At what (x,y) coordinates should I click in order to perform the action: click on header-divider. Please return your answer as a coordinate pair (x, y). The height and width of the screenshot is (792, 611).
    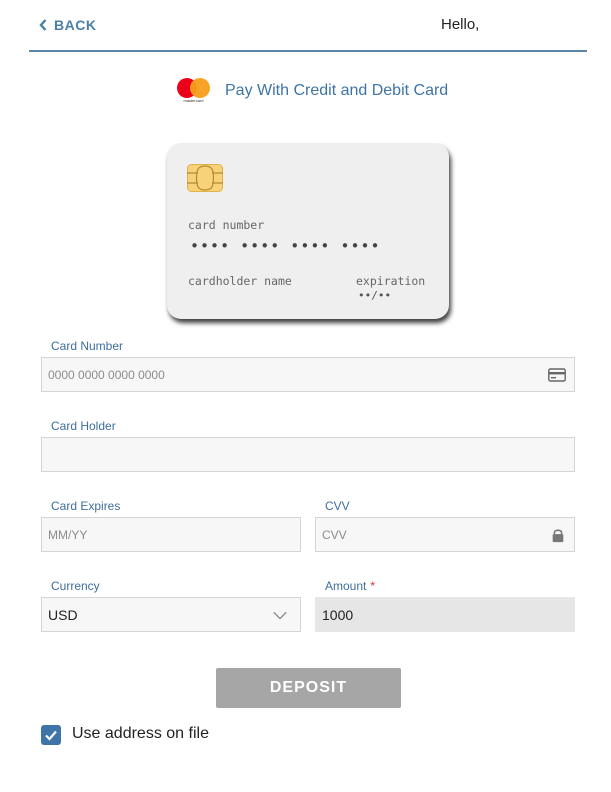
    Looking at the image, I should click on (308, 51).